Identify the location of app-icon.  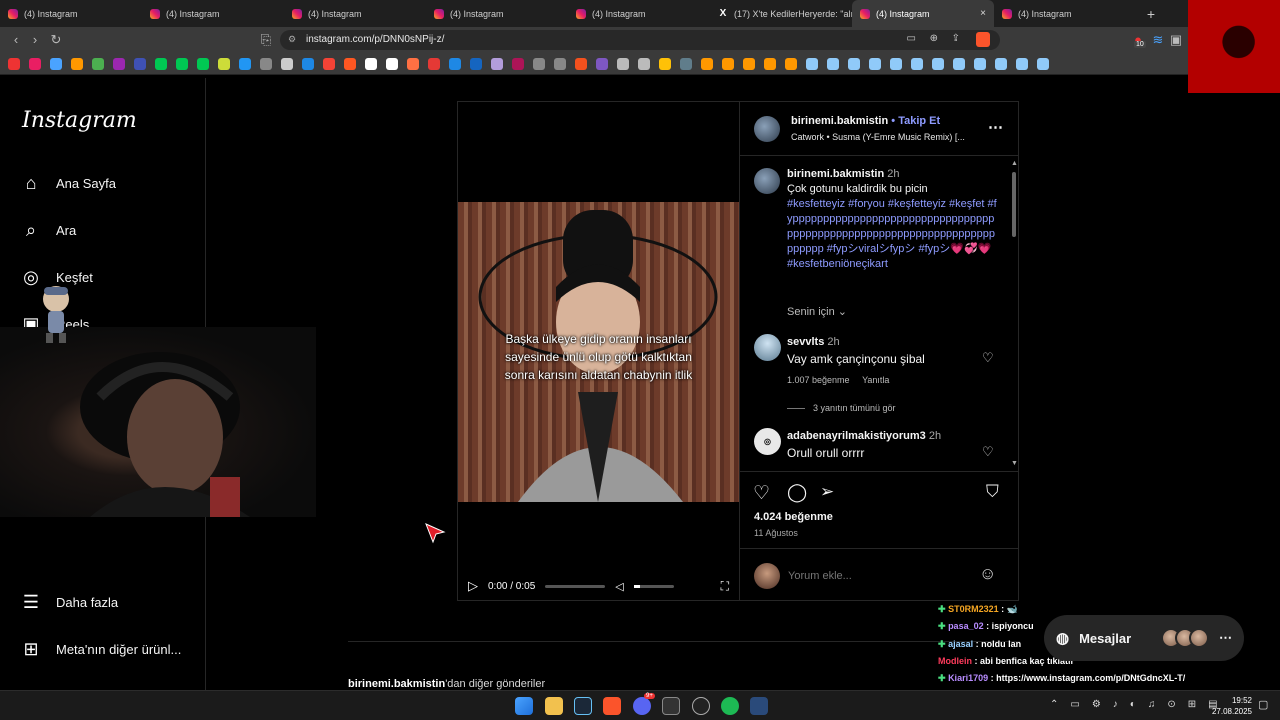
(759, 706).